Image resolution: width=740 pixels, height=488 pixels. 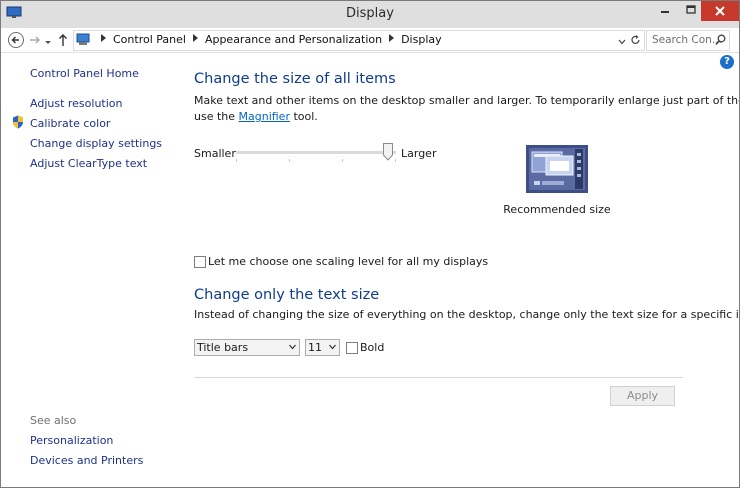 What do you see at coordinates (18, 122) in the screenshot?
I see `shield-icon` at bounding box center [18, 122].